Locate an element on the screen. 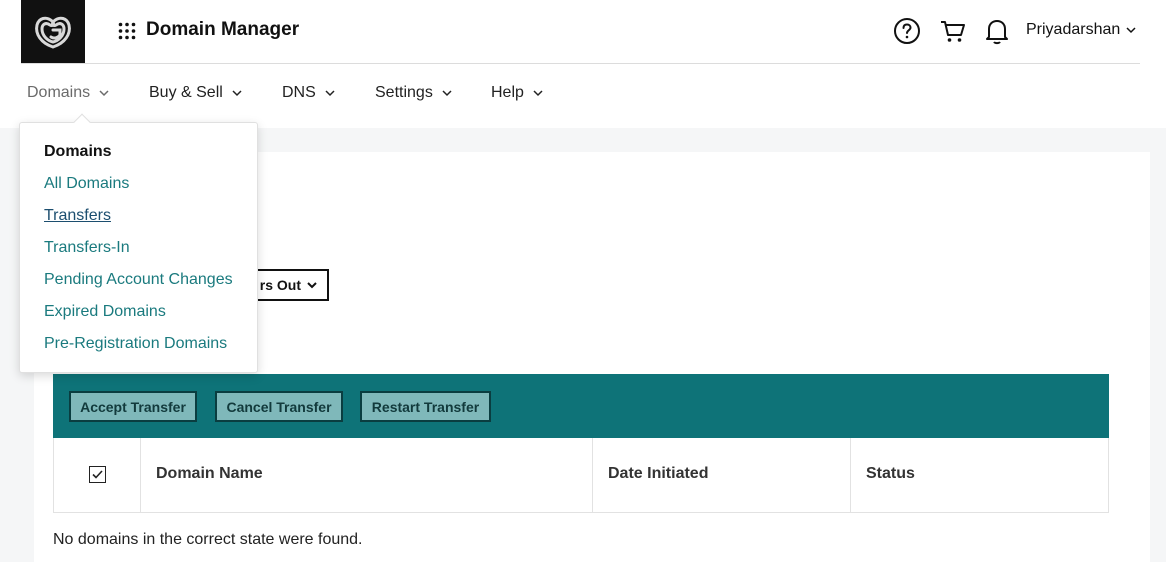 This screenshot has width=1166, height=562. nav-domains: Domains is located at coordinates (68, 93).